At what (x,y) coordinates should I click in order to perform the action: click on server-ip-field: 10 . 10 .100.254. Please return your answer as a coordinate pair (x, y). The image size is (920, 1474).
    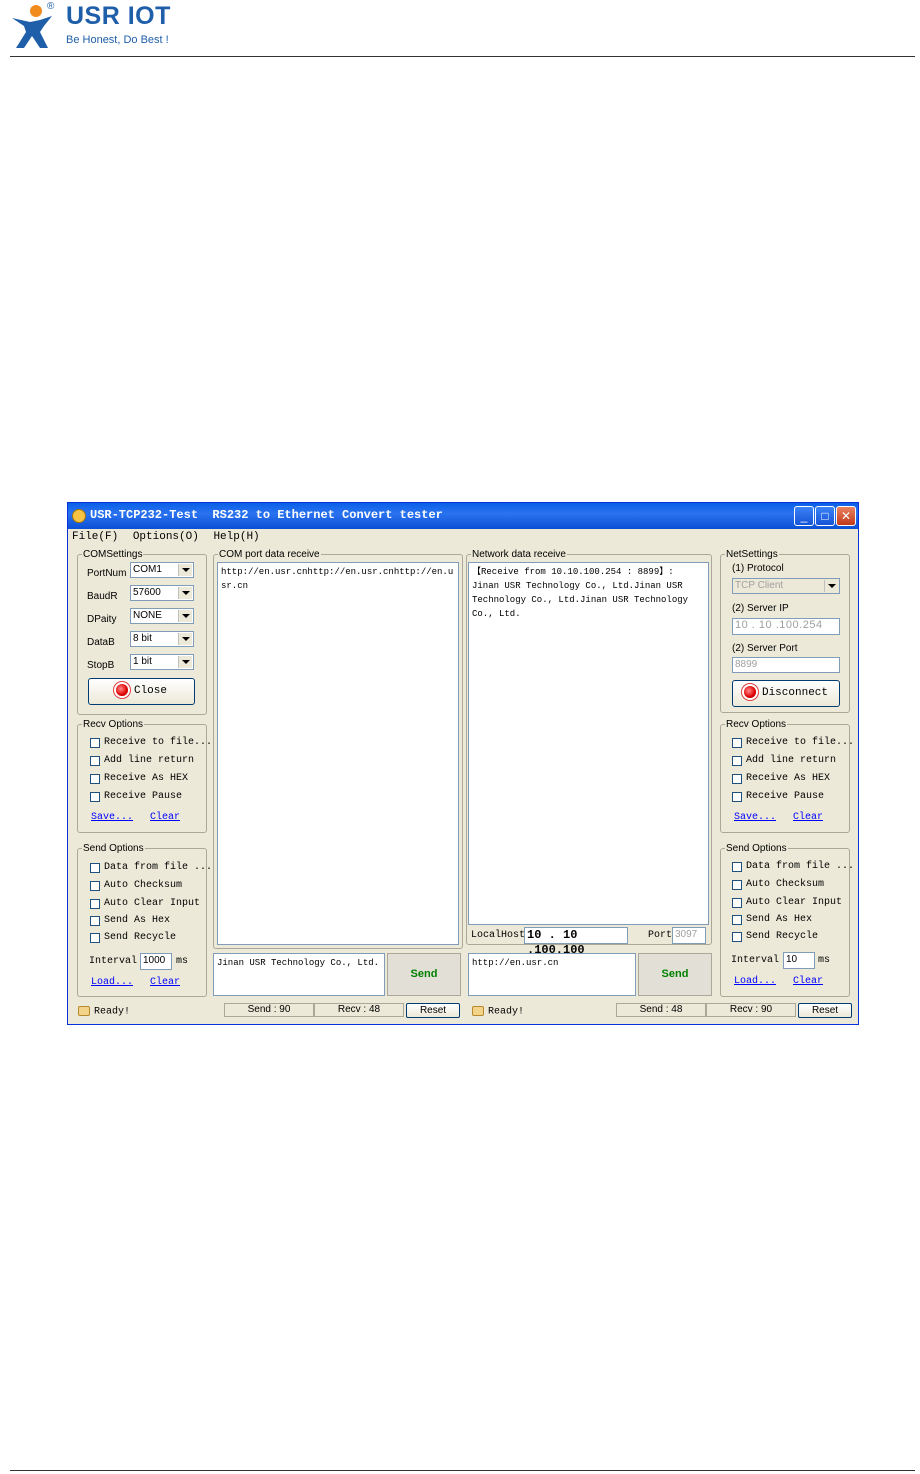
    Looking at the image, I should click on (786, 626).